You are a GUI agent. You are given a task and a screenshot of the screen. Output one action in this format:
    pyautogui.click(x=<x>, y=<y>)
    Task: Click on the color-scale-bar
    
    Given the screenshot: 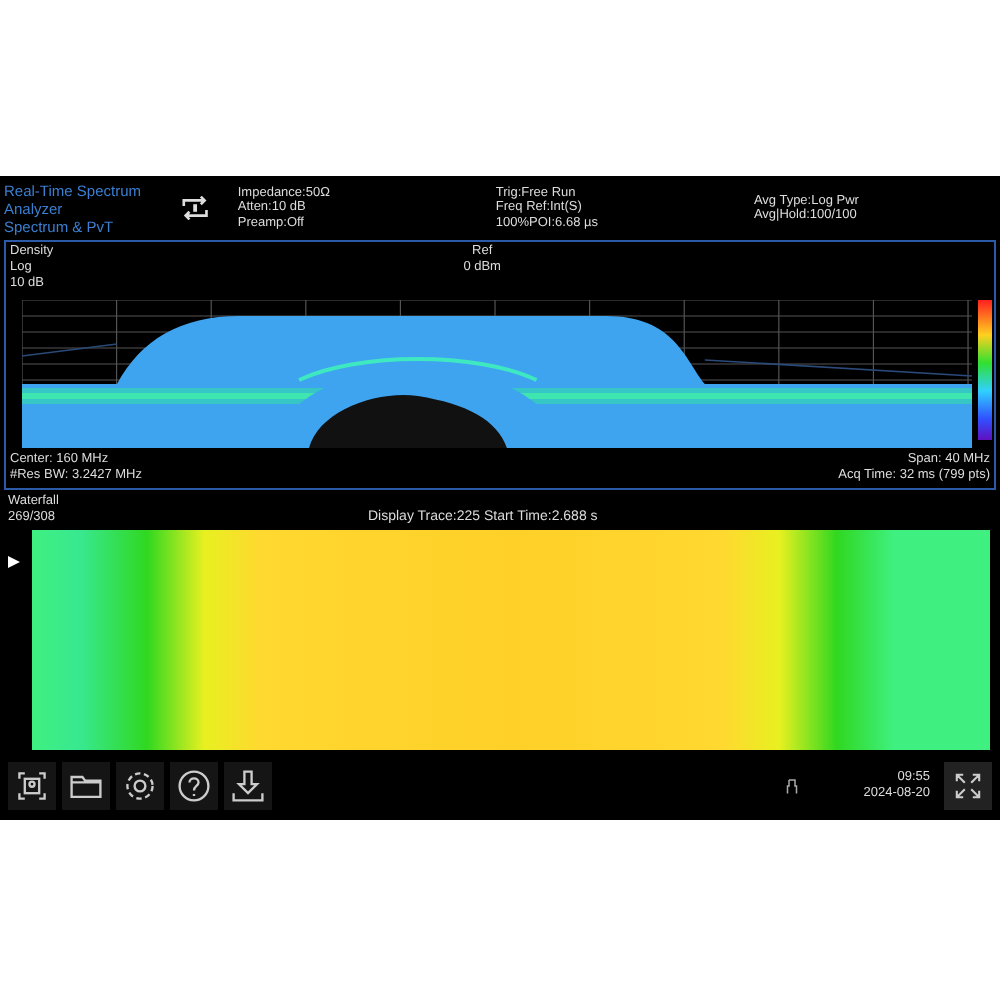 What is the action you would take?
    pyautogui.click(x=985, y=370)
    